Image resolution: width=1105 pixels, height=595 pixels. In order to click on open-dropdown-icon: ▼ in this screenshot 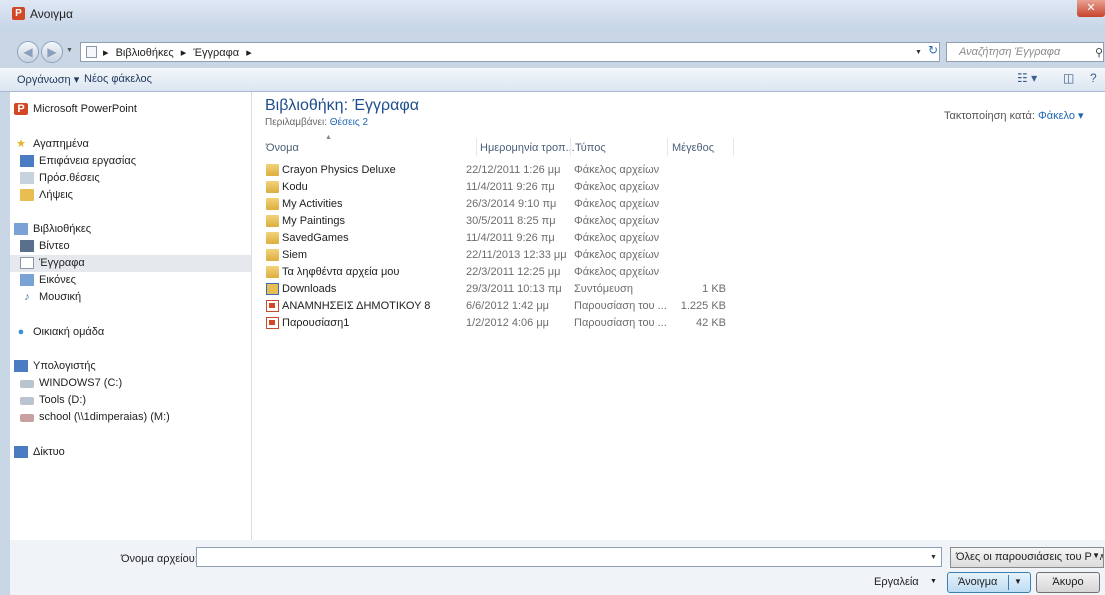, I will do `click(1018, 581)`.